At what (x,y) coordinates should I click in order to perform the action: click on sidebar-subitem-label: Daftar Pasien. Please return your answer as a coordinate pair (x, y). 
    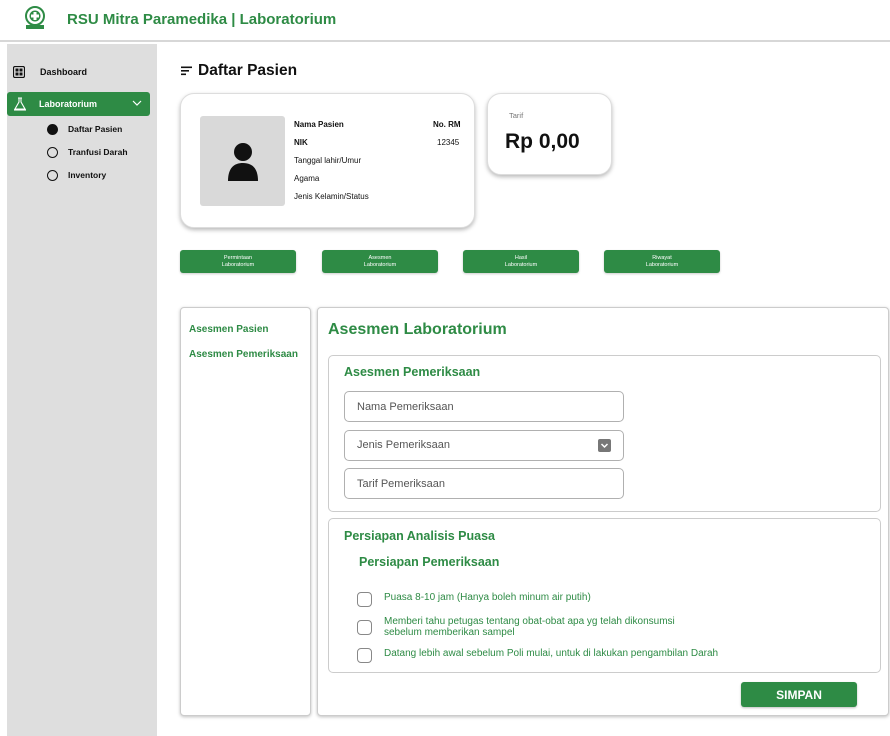
    Looking at the image, I should click on (95, 129).